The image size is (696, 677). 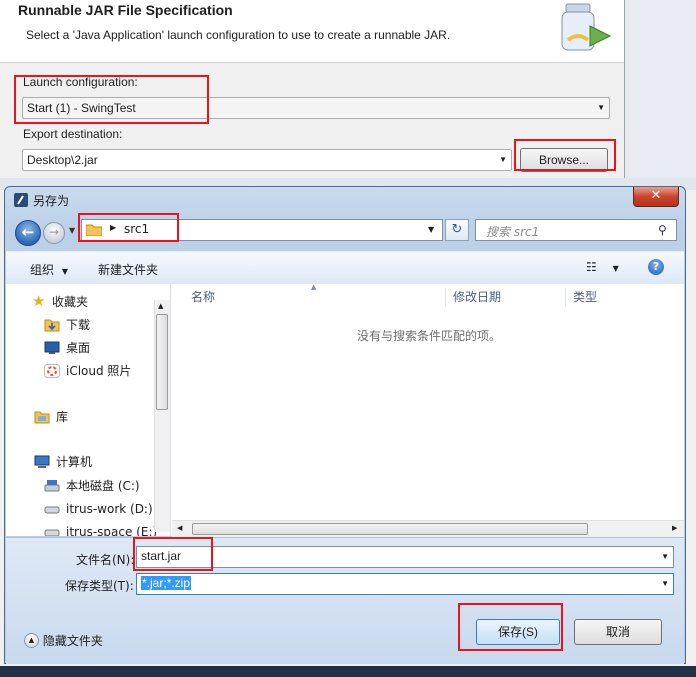 What do you see at coordinates (62, 417) in the screenshot?
I see `nav-library-label: 库` at bounding box center [62, 417].